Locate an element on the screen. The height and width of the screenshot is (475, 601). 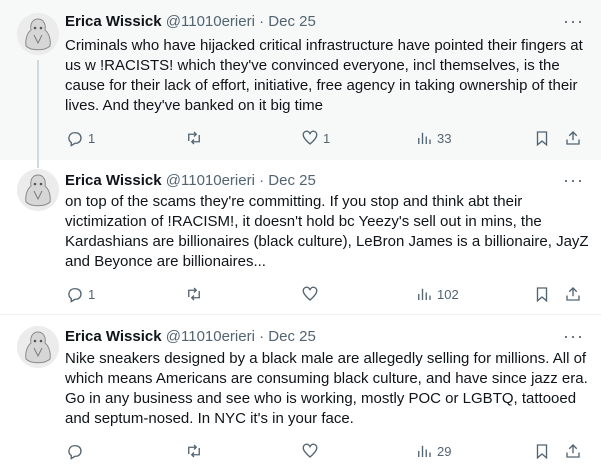
like-button: 1 is located at coordinates (315, 138).